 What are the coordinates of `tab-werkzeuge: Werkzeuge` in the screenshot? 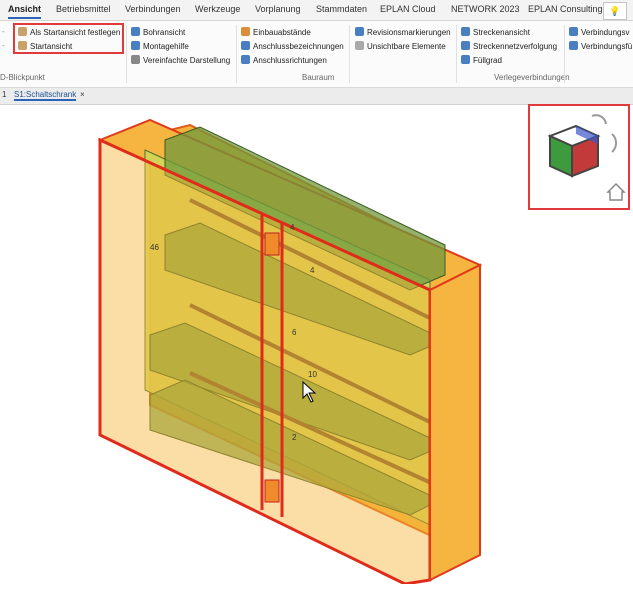 It's located at (217, 9).